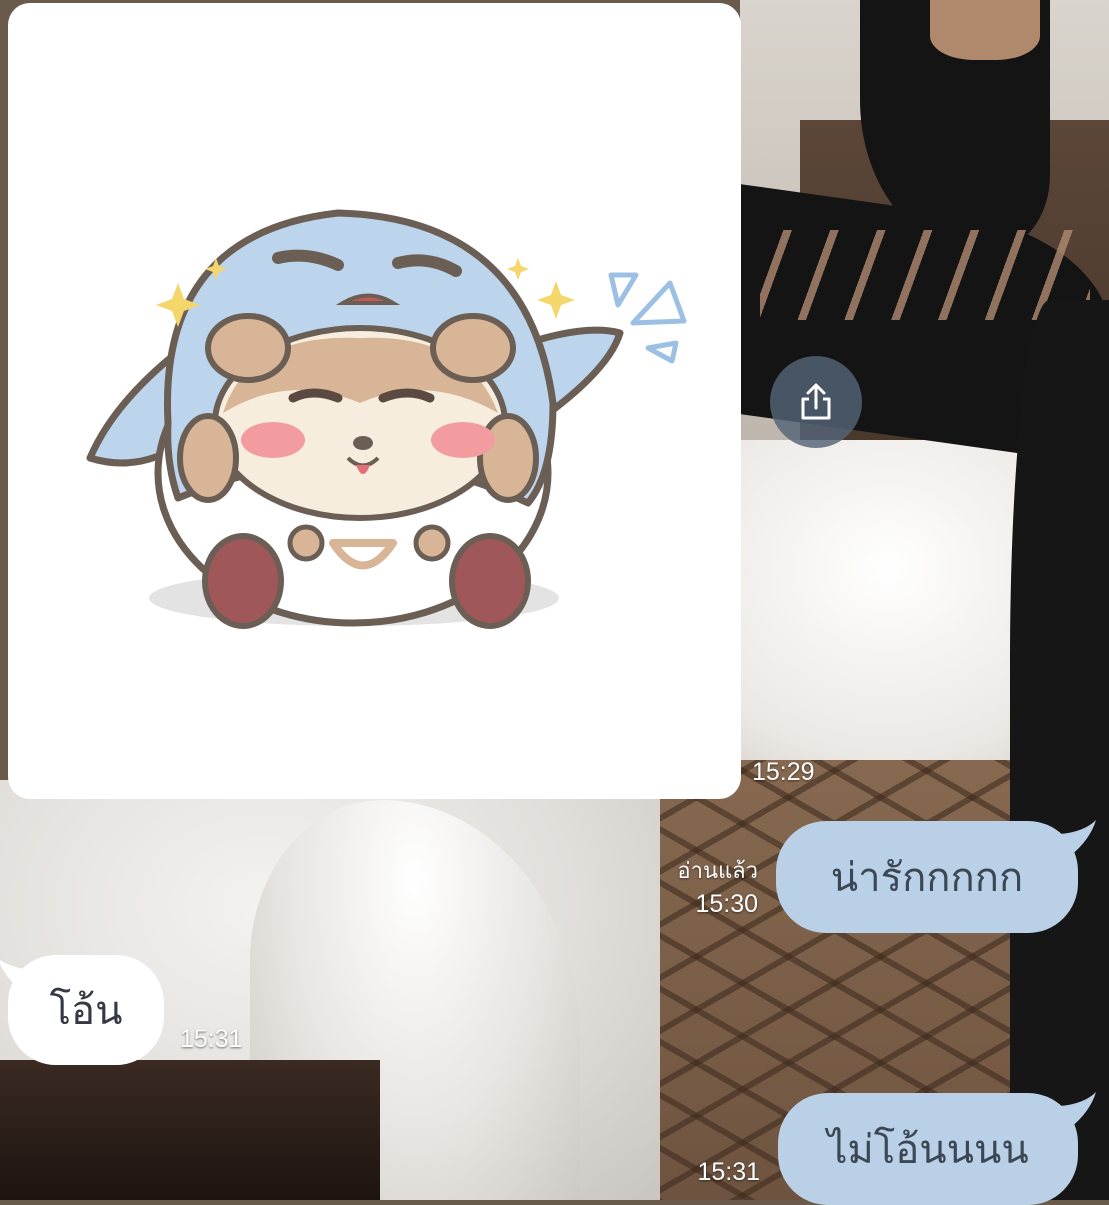  I want to click on outgoing-message-bubble: ไม่โอ้นนนน, so click(928, 1149).